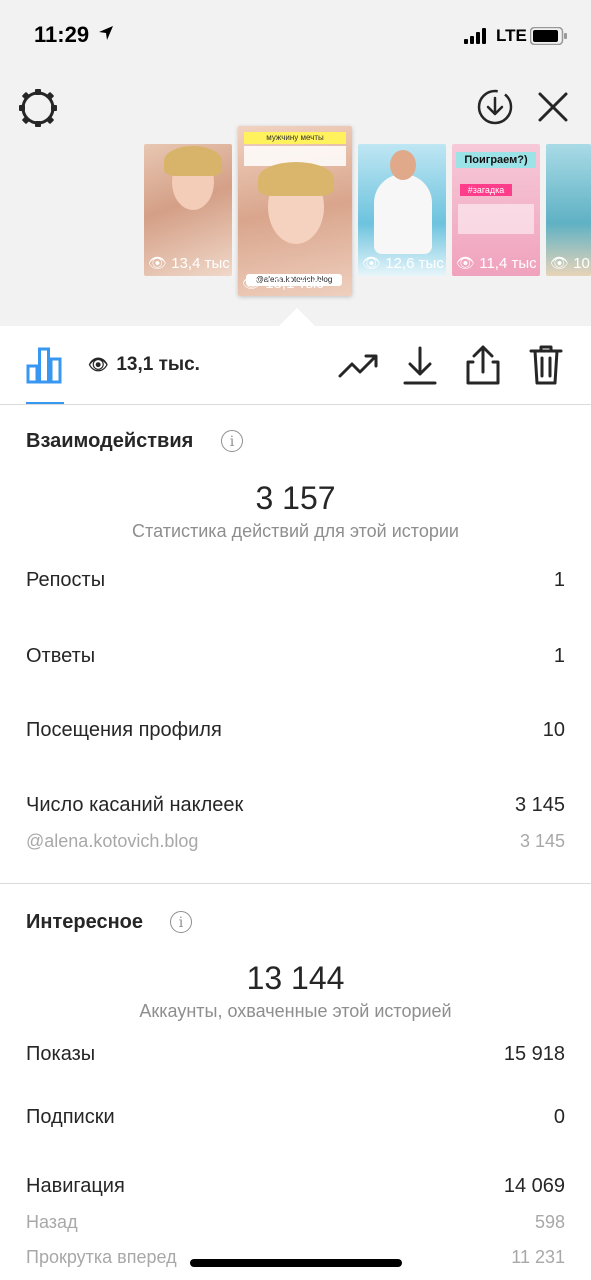  I want to click on view-count: 👁 12,6 тыс, so click(403, 263).